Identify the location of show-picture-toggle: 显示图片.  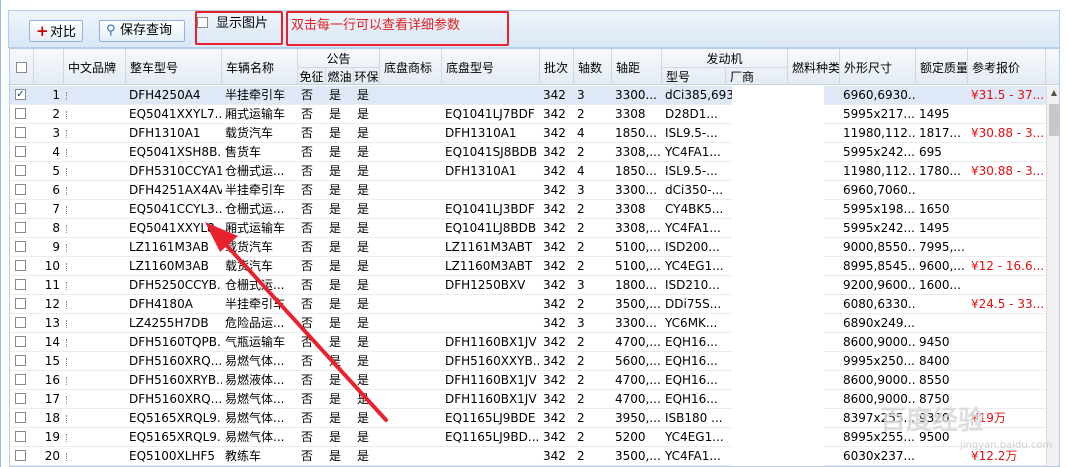
(232, 21).